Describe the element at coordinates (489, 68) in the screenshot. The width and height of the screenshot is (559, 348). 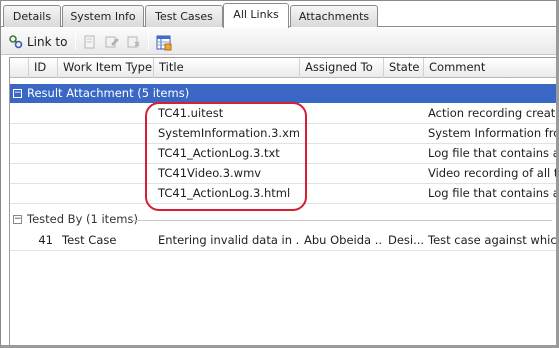
I see `column-header-comment: Comment` at that location.